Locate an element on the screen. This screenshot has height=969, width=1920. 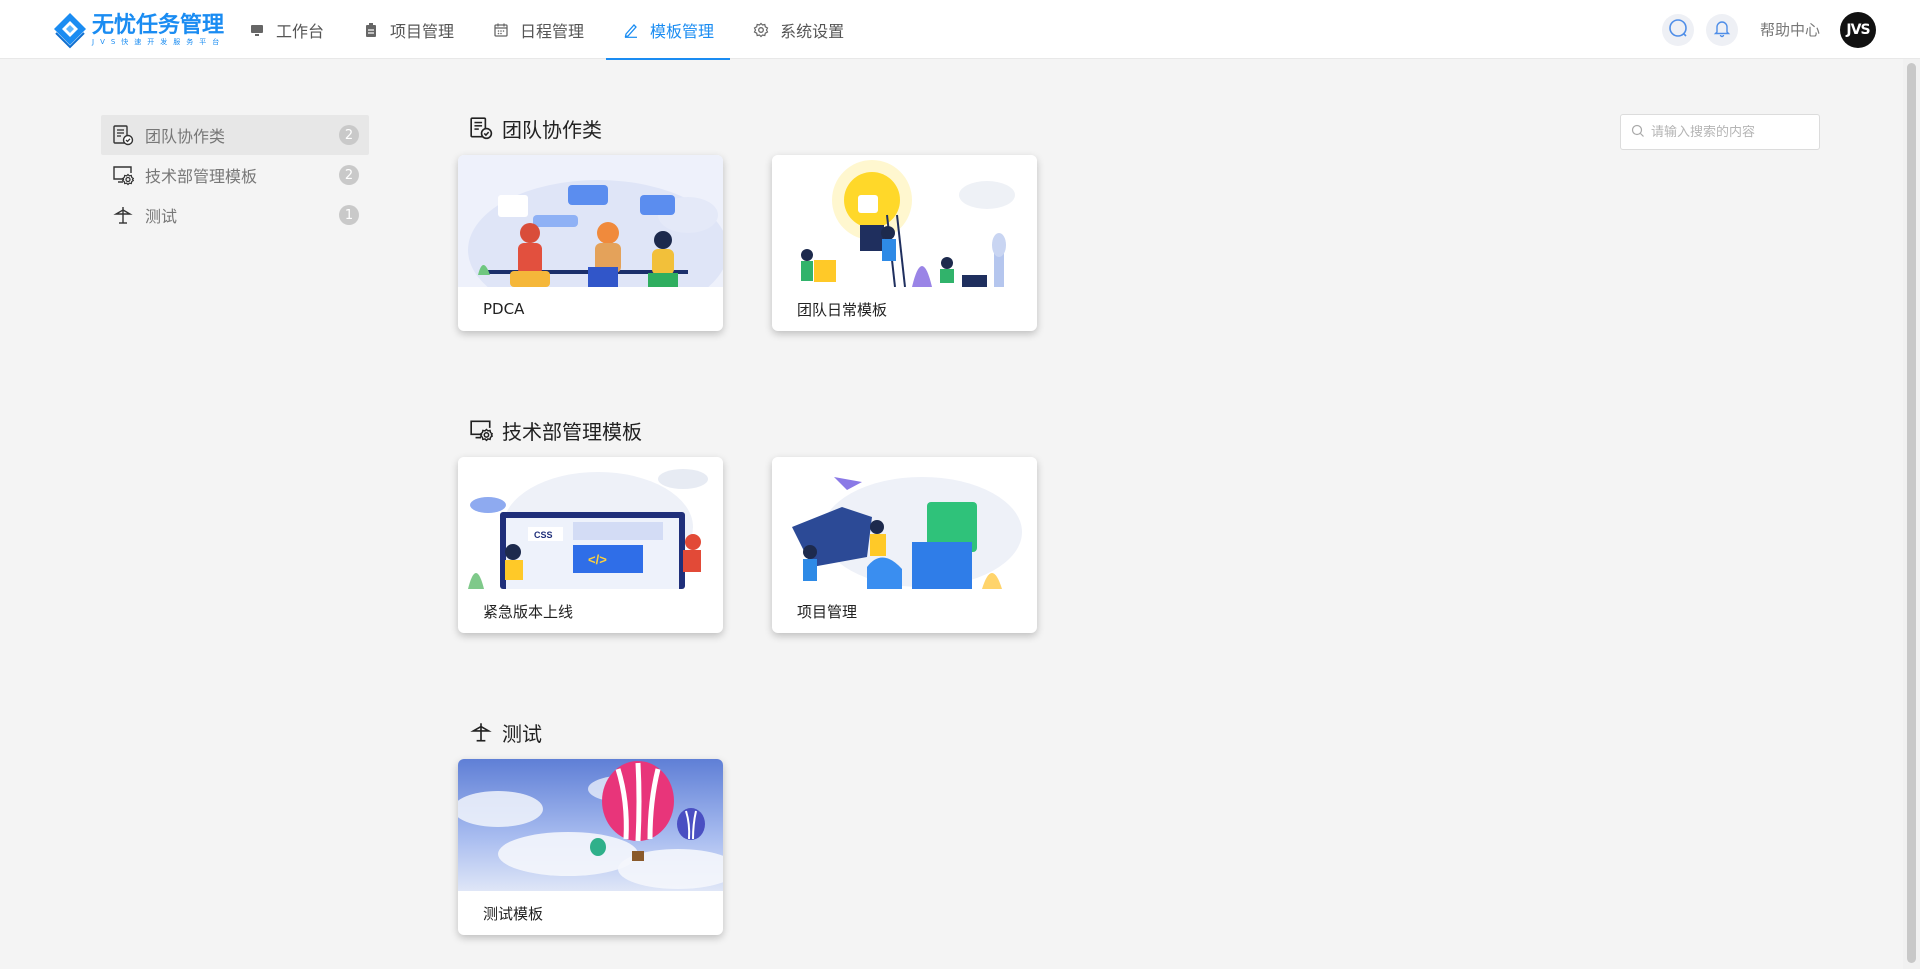
logo-title: 无忧任务管理 is located at coordinates (158, 25).